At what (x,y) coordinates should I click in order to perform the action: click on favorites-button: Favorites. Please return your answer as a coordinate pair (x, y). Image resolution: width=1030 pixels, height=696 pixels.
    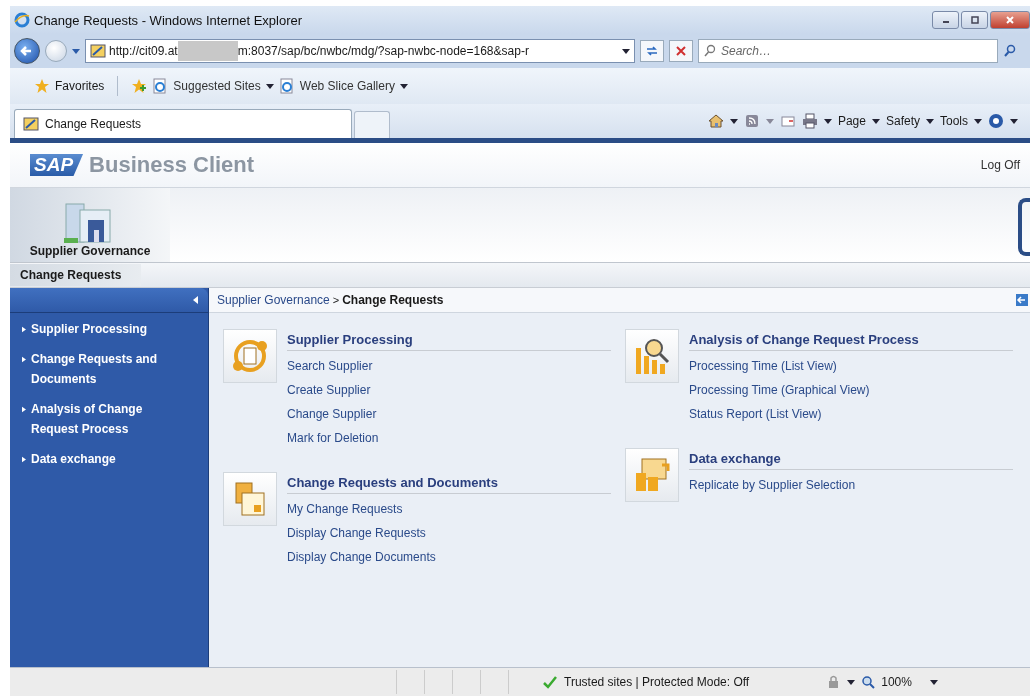
    Looking at the image, I should click on (80, 86).